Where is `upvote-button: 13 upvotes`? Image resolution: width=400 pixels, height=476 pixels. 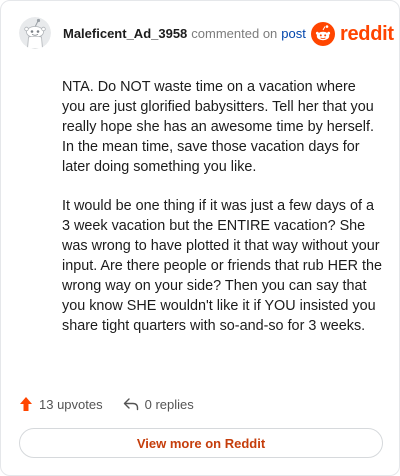 upvote-button: 13 upvotes is located at coordinates (61, 404).